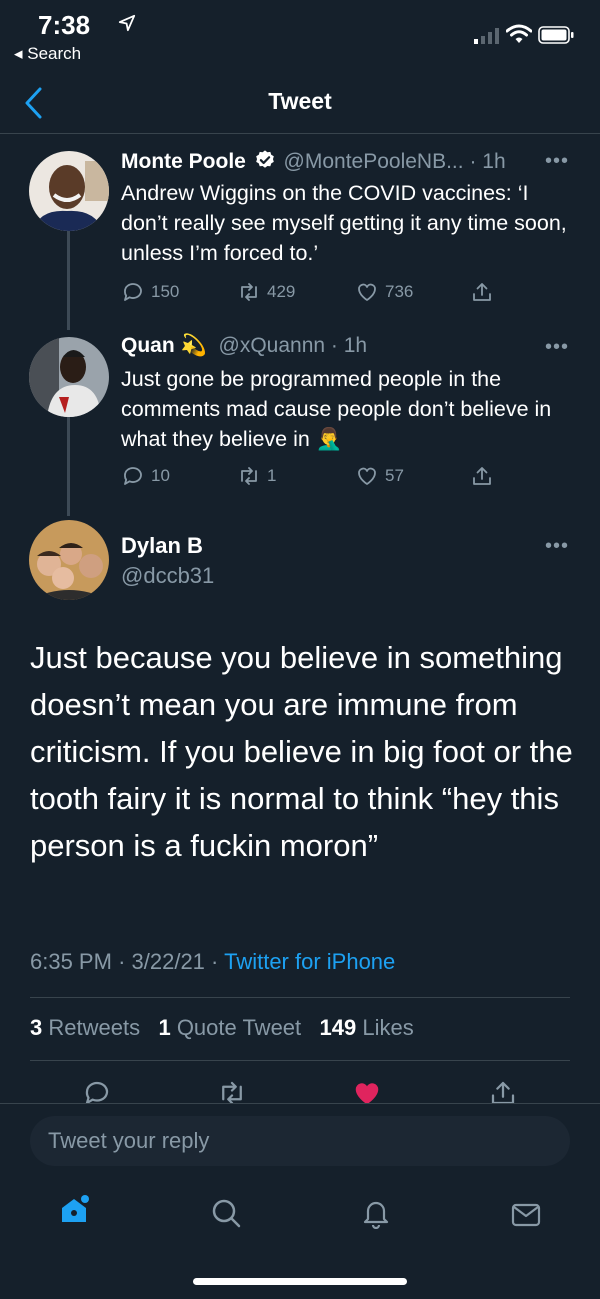  What do you see at coordinates (85, 1027) in the screenshot?
I see `retweets-stat: 3 Retweets` at bounding box center [85, 1027].